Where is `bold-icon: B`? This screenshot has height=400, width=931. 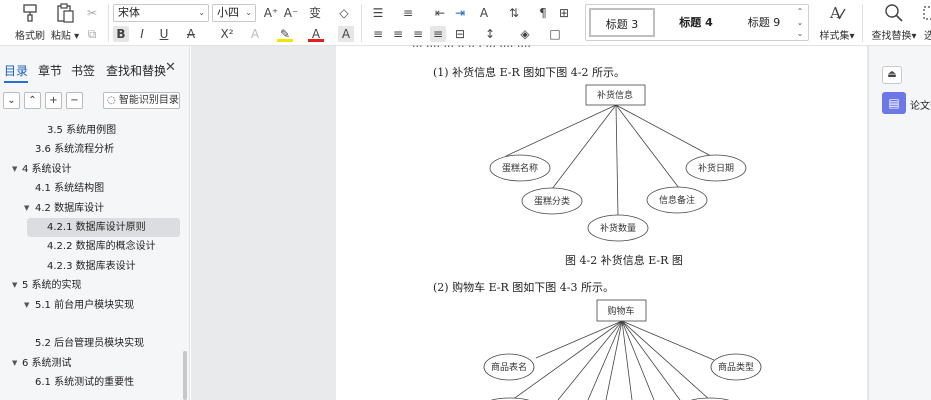 bold-icon: B is located at coordinates (121, 34).